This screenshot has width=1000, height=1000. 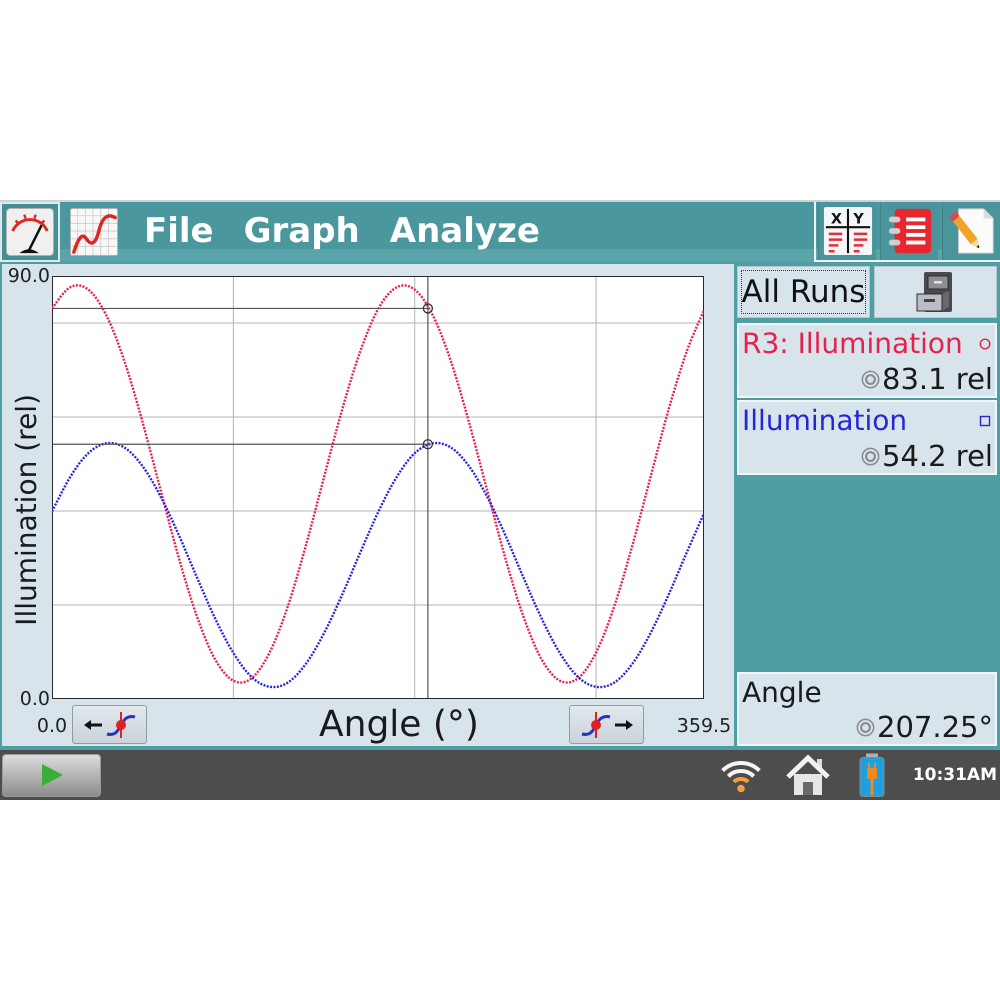 I want to click on y-axis-tick-label: 0.0, so click(x=35, y=699).